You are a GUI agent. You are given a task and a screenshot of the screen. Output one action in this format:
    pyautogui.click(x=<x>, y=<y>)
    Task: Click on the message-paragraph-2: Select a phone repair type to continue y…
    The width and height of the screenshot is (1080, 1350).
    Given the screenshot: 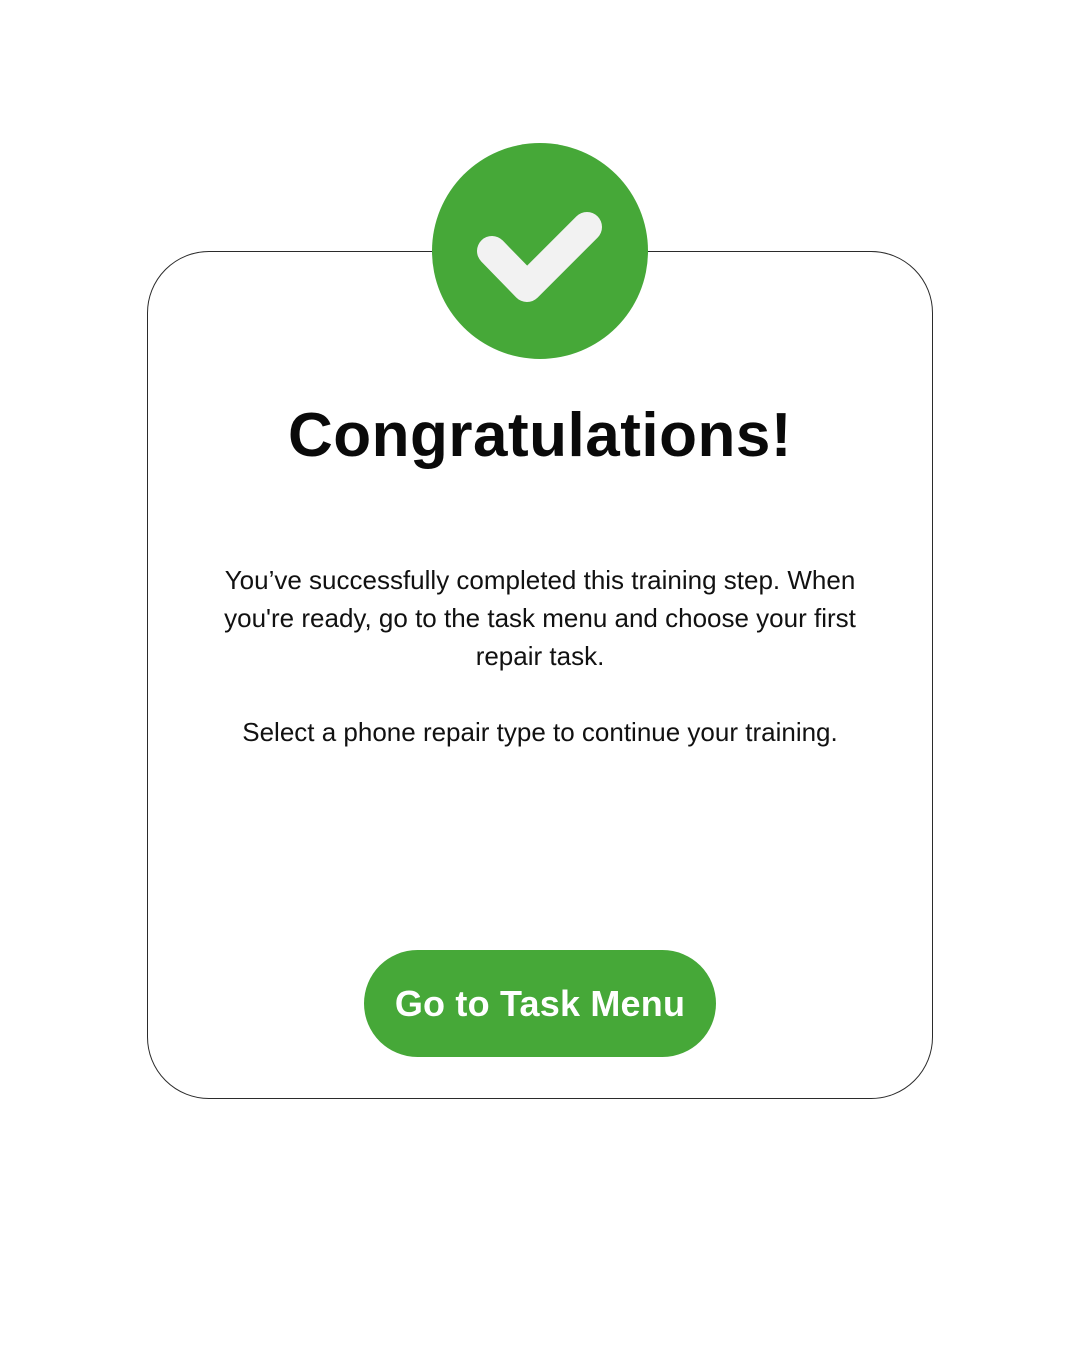 What is the action you would take?
    pyautogui.click(x=540, y=732)
    